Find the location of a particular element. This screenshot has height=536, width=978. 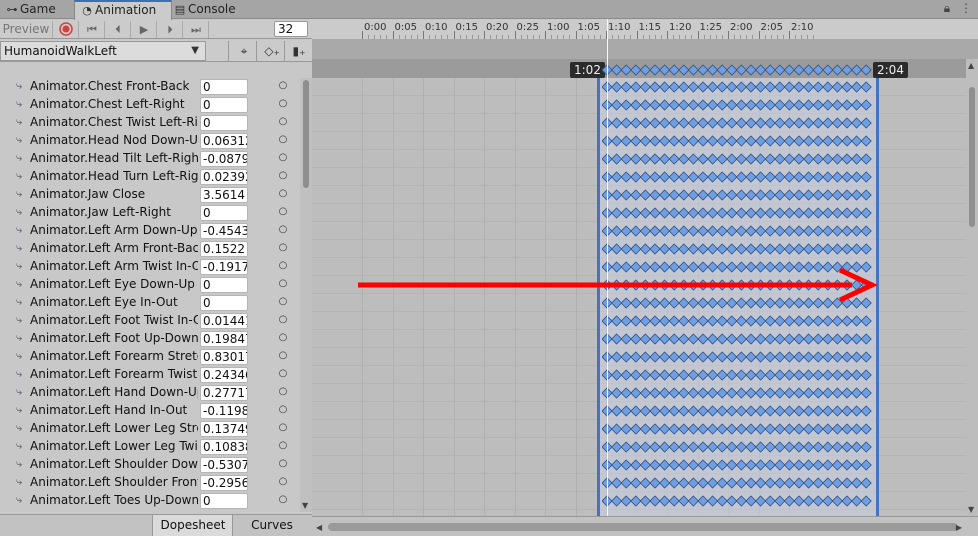

property-list-scrollbar: ▼ is located at coordinates (306, 295).